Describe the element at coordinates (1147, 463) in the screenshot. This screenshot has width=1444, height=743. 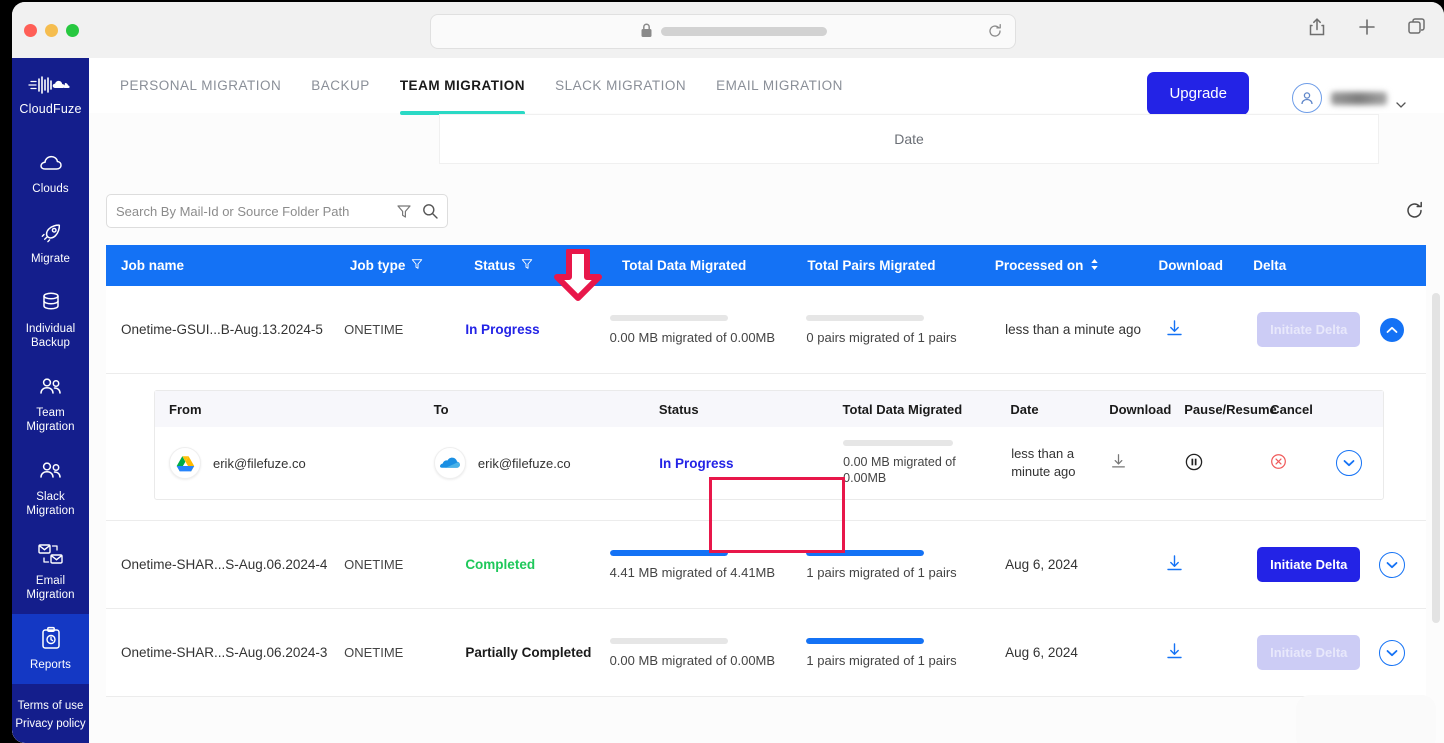
I see `sub-cell-download` at that location.